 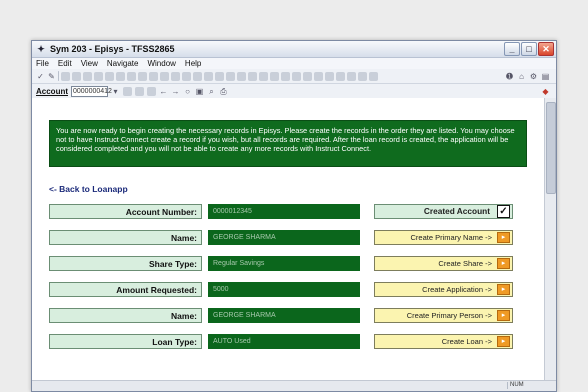 What do you see at coordinates (112, 49) in the screenshot?
I see `window-title: Sym 203 - Episys - TFSS2865` at bounding box center [112, 49].